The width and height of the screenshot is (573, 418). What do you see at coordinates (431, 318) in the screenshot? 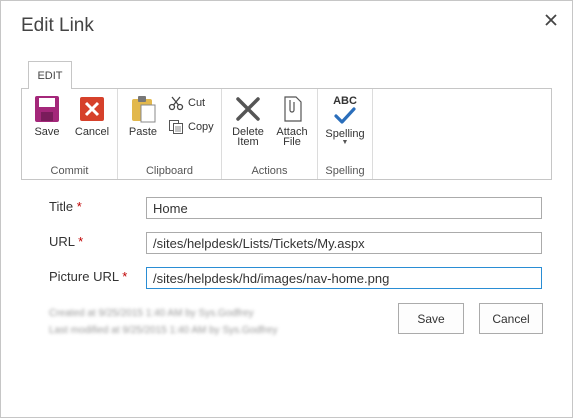
I see `save-form-button: Save` at bounding box center [431, 318].